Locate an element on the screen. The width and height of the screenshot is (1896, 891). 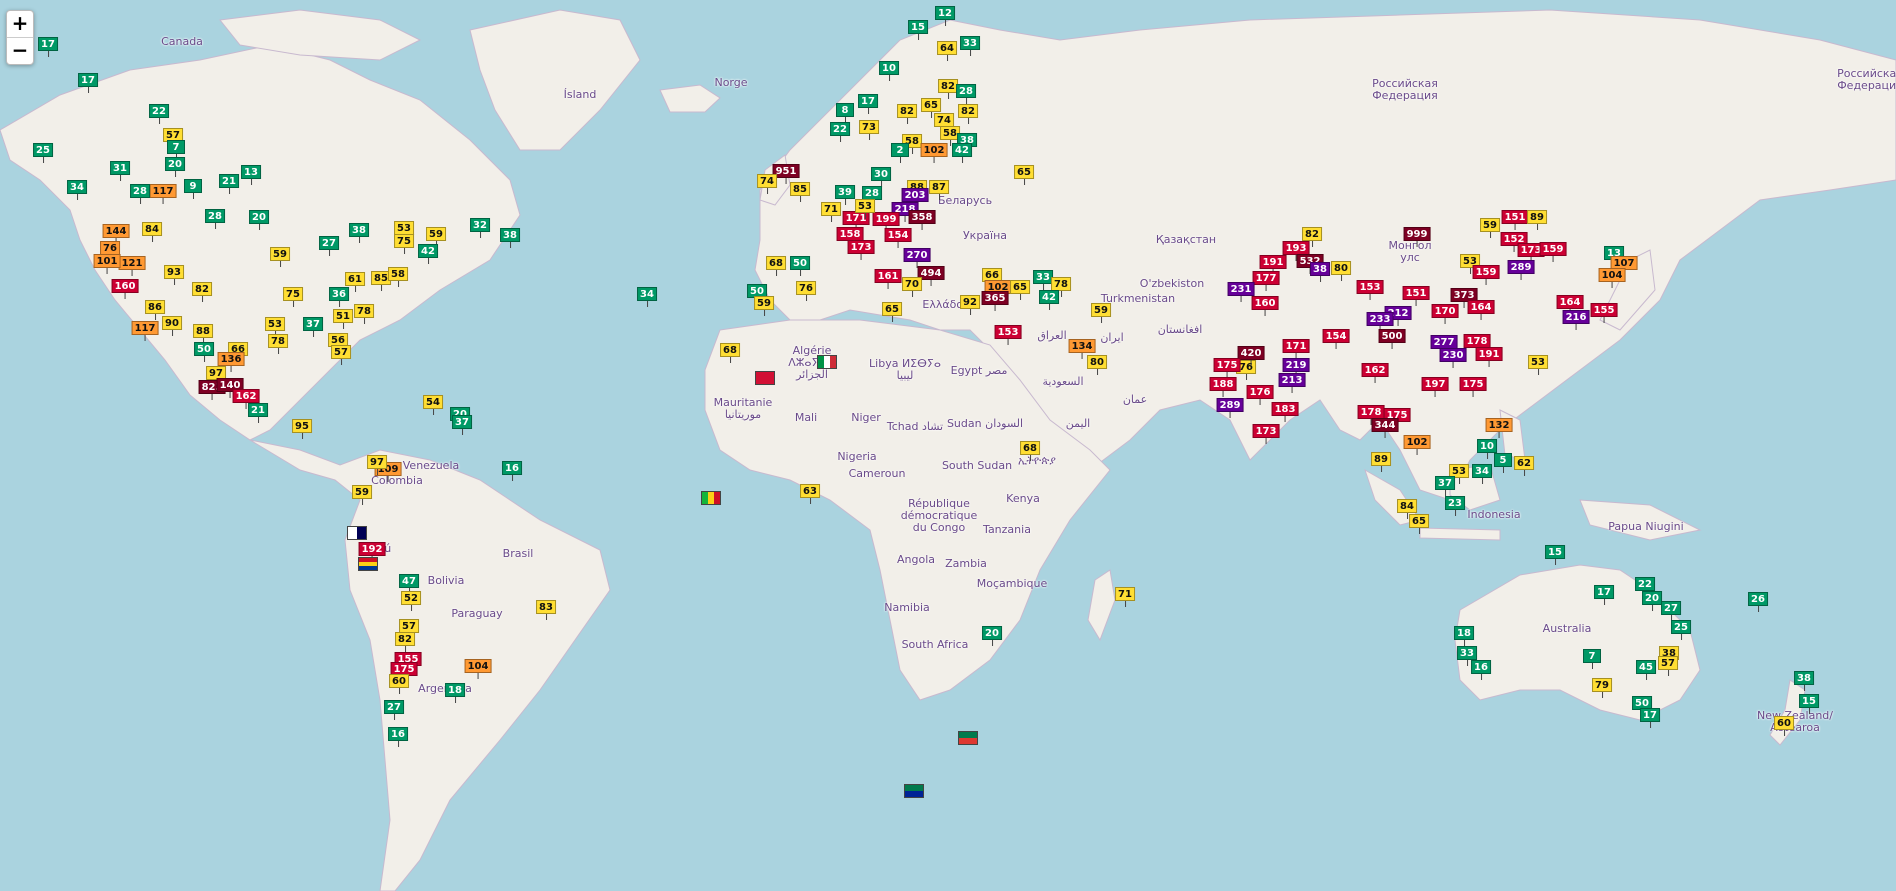
aqi-station-marker: 23 is located at coordinates (1455, 506).